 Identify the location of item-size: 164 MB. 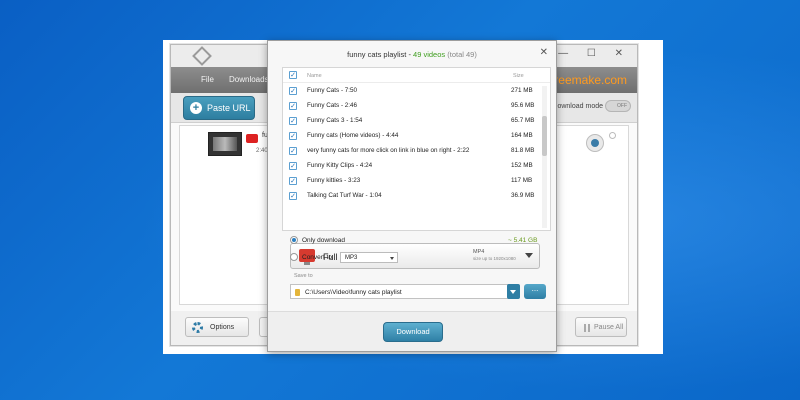
(522, 135).